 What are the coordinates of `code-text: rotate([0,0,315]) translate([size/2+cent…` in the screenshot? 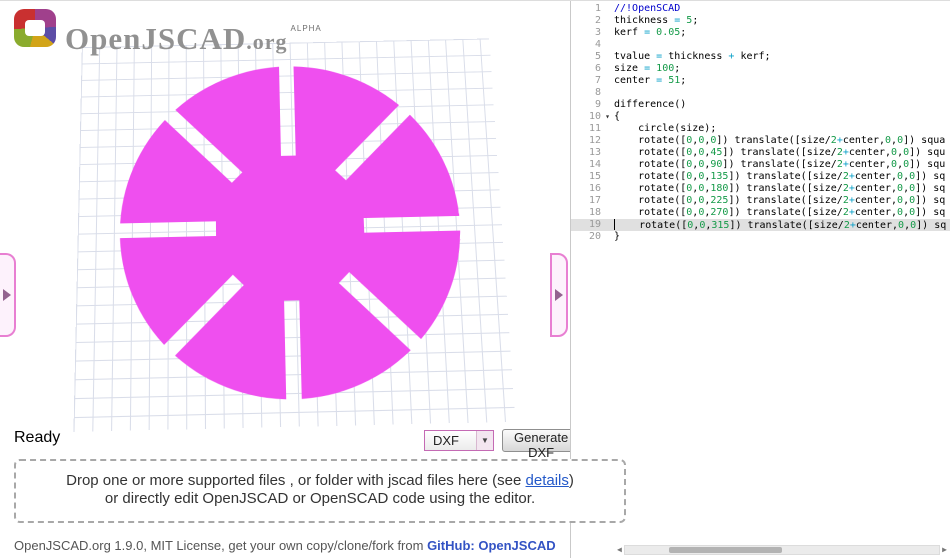 It's located at (780, 225).